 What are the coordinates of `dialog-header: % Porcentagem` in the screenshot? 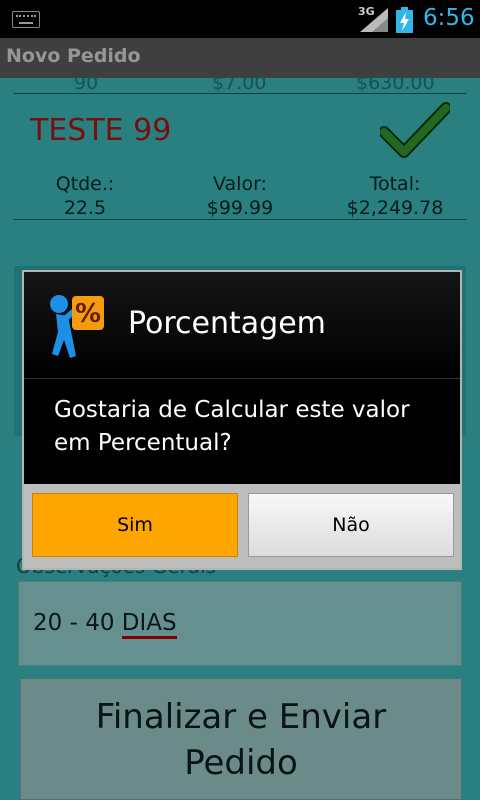 It's located at (242, 325).